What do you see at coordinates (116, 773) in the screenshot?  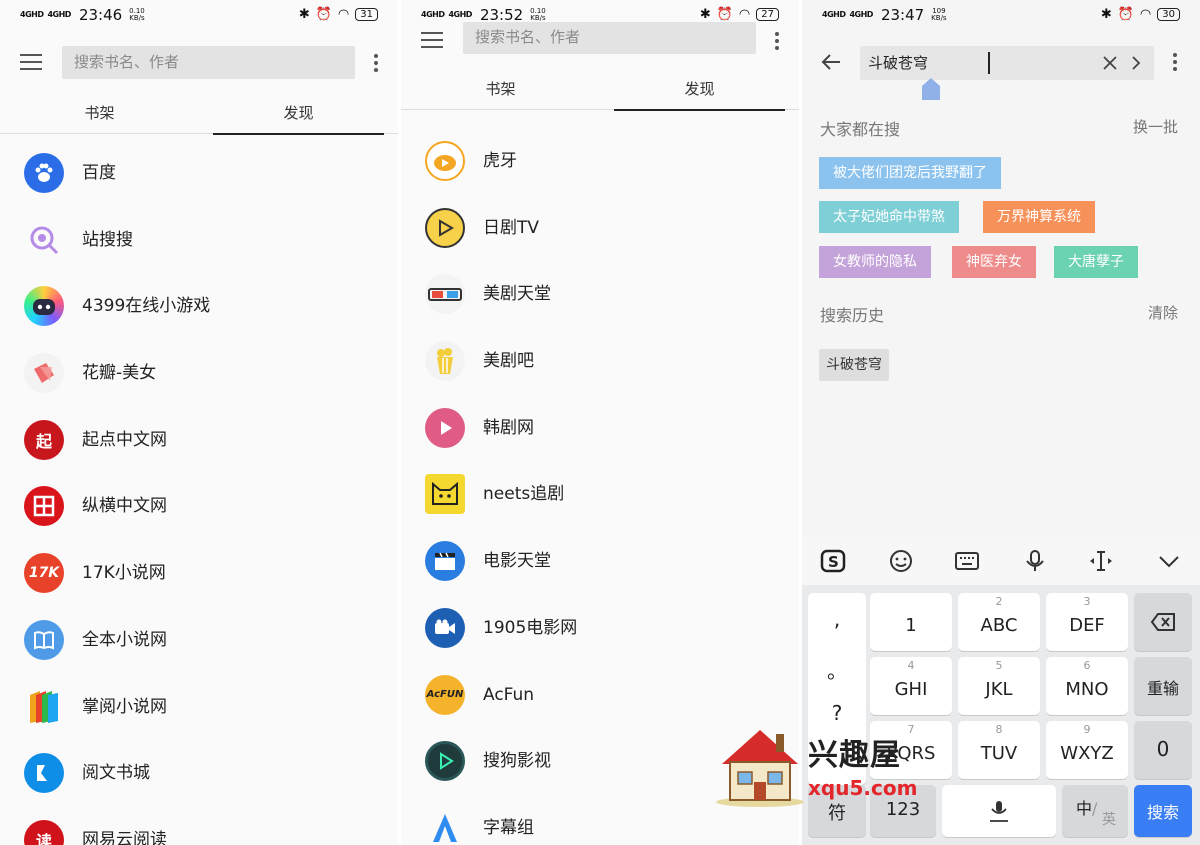 I see `list-item-label: 阅文书城` at bounding box center [116, 773].